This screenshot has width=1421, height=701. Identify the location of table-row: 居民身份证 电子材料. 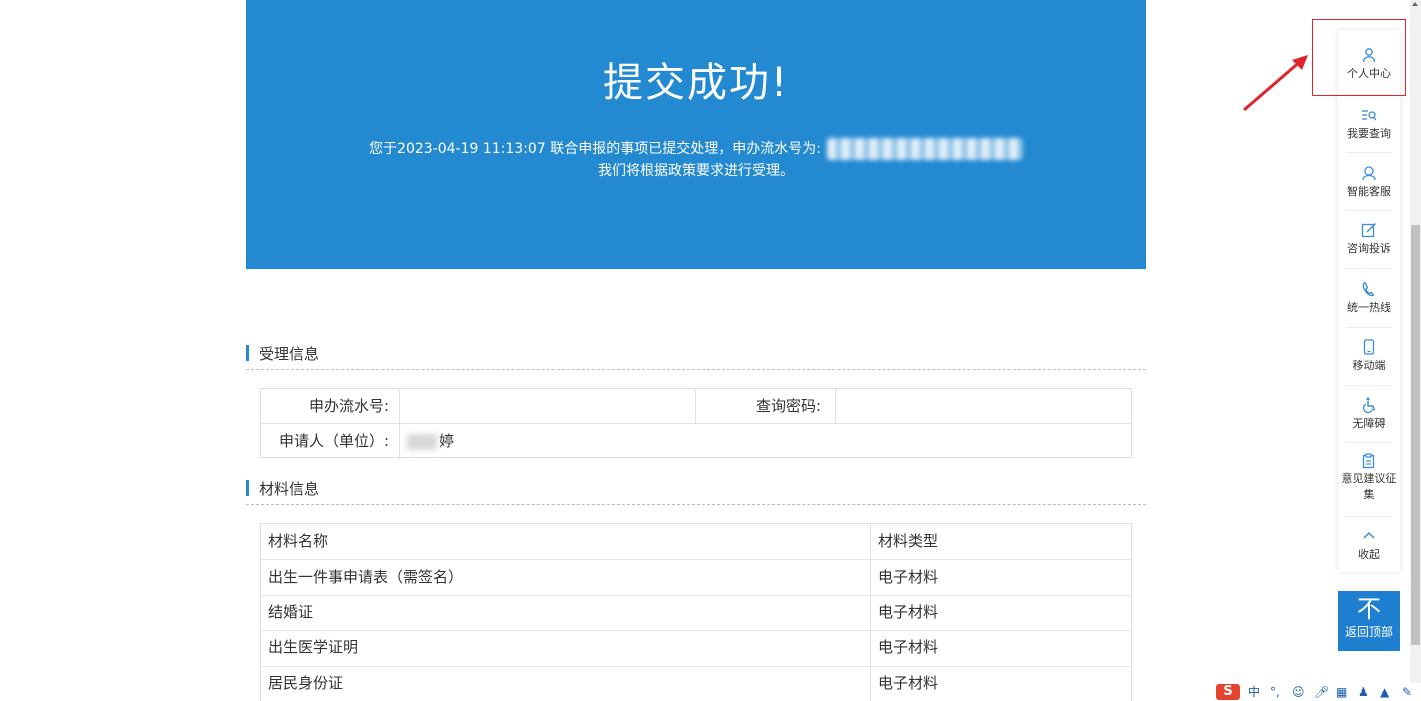
(696, 683).